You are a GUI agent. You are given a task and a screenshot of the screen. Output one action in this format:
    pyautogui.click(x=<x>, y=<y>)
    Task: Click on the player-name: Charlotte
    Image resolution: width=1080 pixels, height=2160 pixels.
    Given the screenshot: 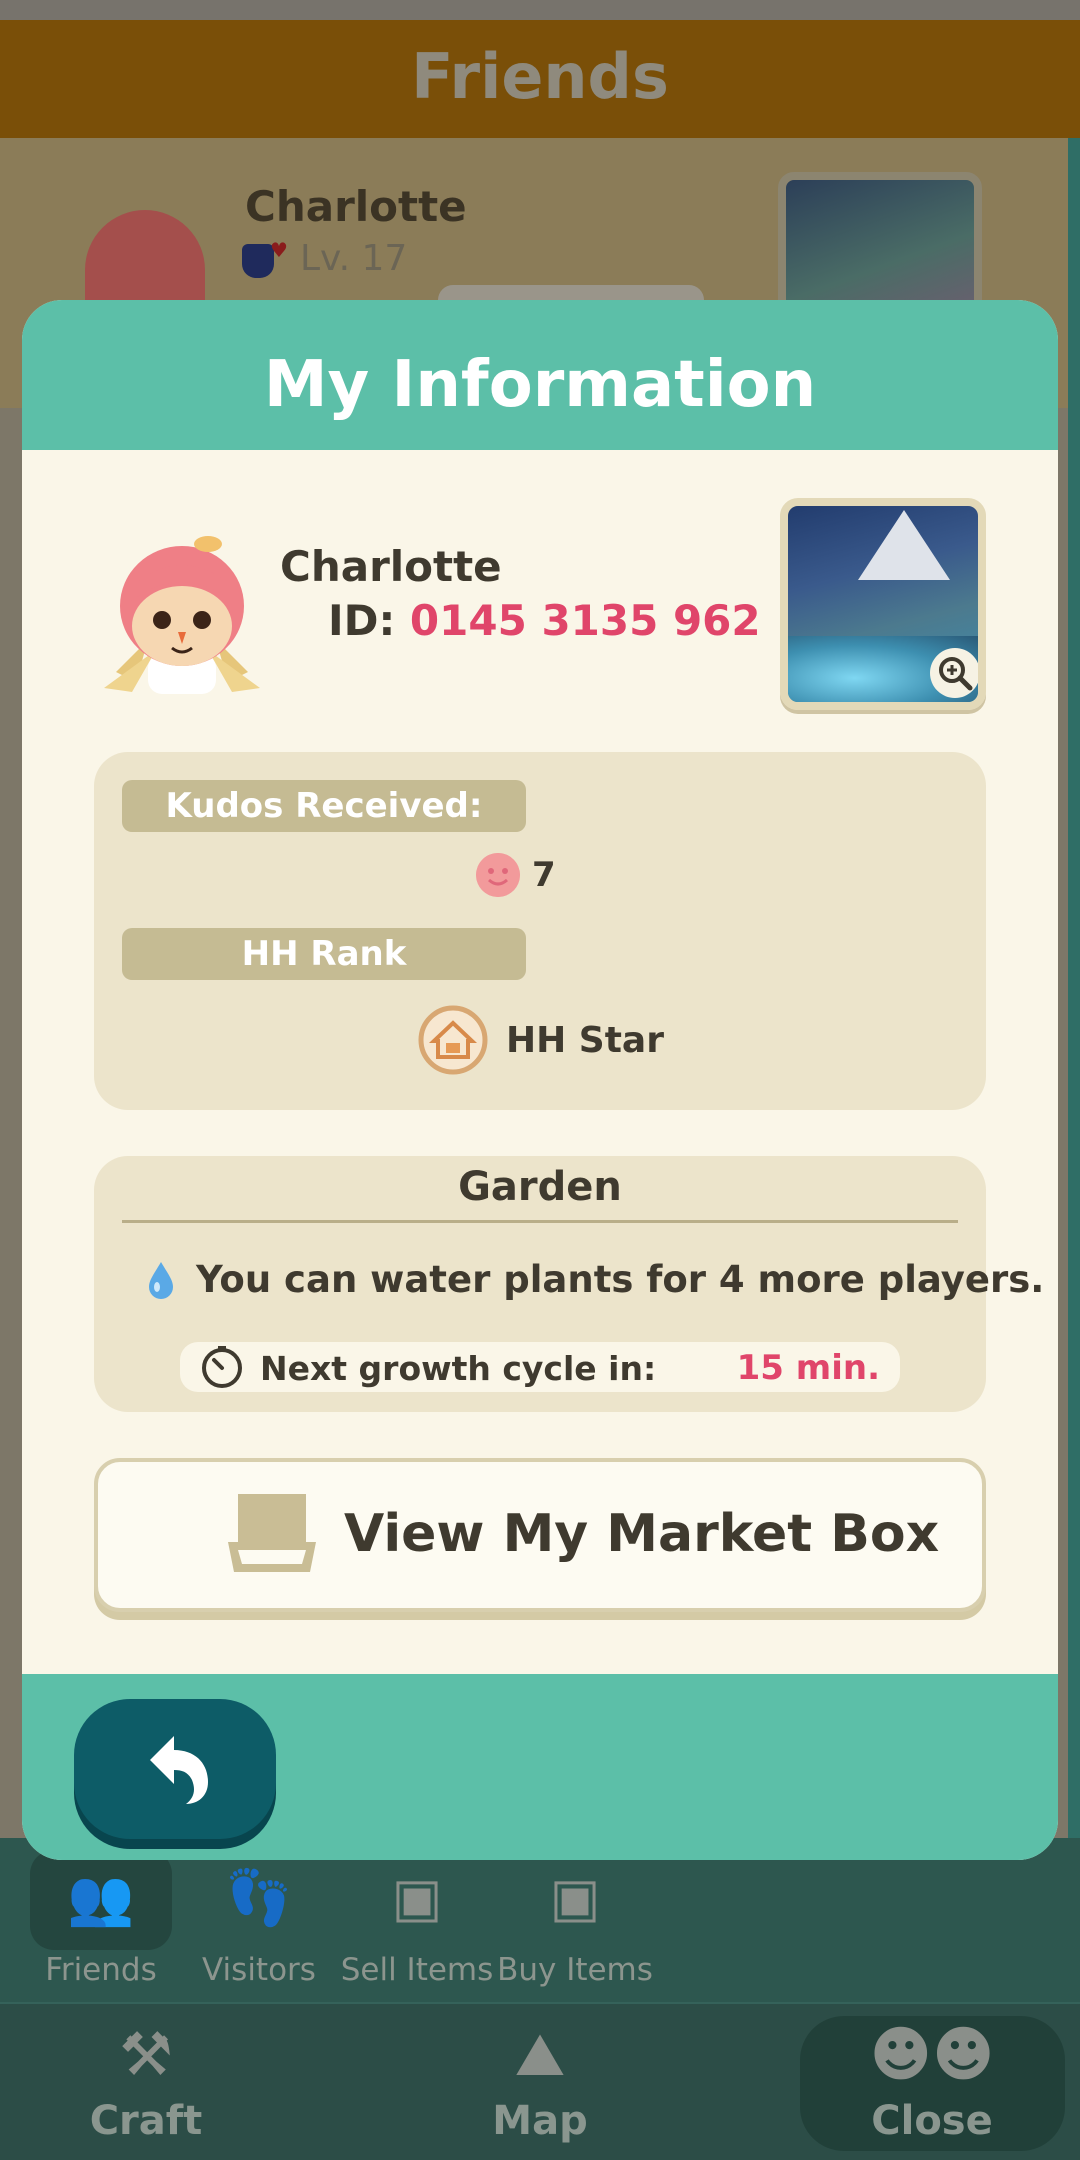 What is the action you would take?
    pyautogui.click(x=391, y=566)
    